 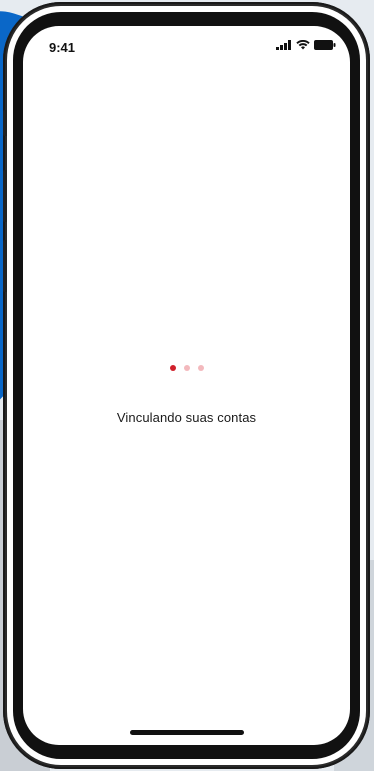 What do you see at coordinates (283, 45) in the screenshot?
I see `cellular-signal-icon` at bounding box center [283, 45].